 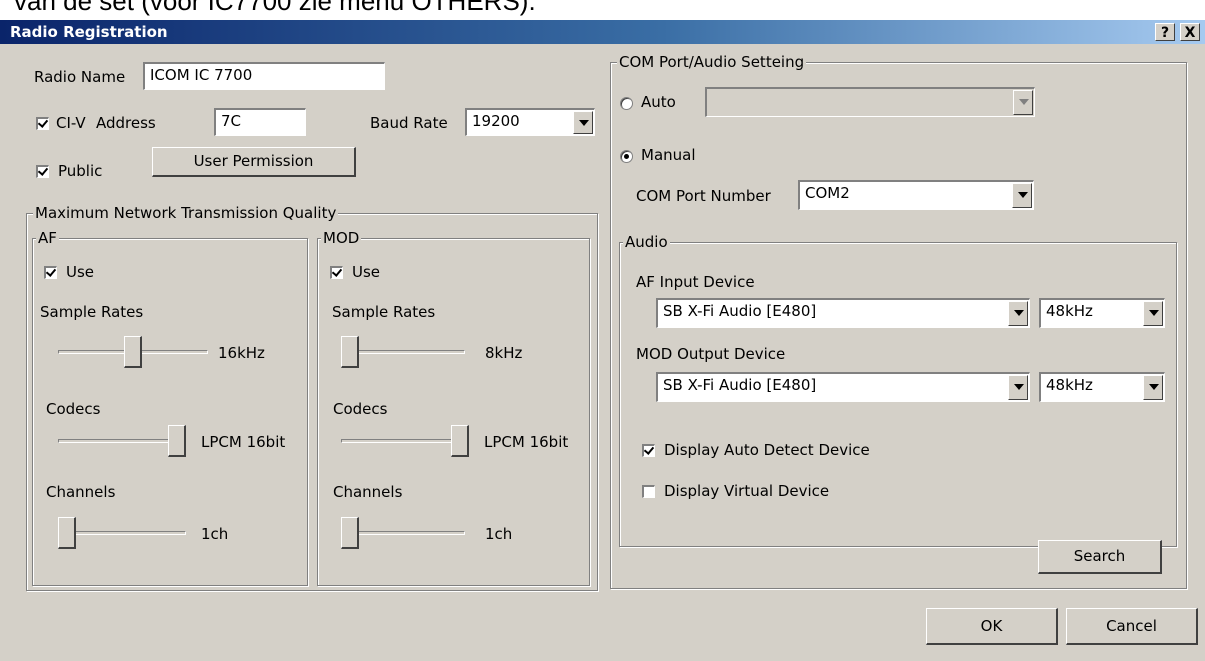 What do you see at coordinates (1100, 557) in the screenshot?
I see `search-button: Search` at bounding box center [1100, 557].